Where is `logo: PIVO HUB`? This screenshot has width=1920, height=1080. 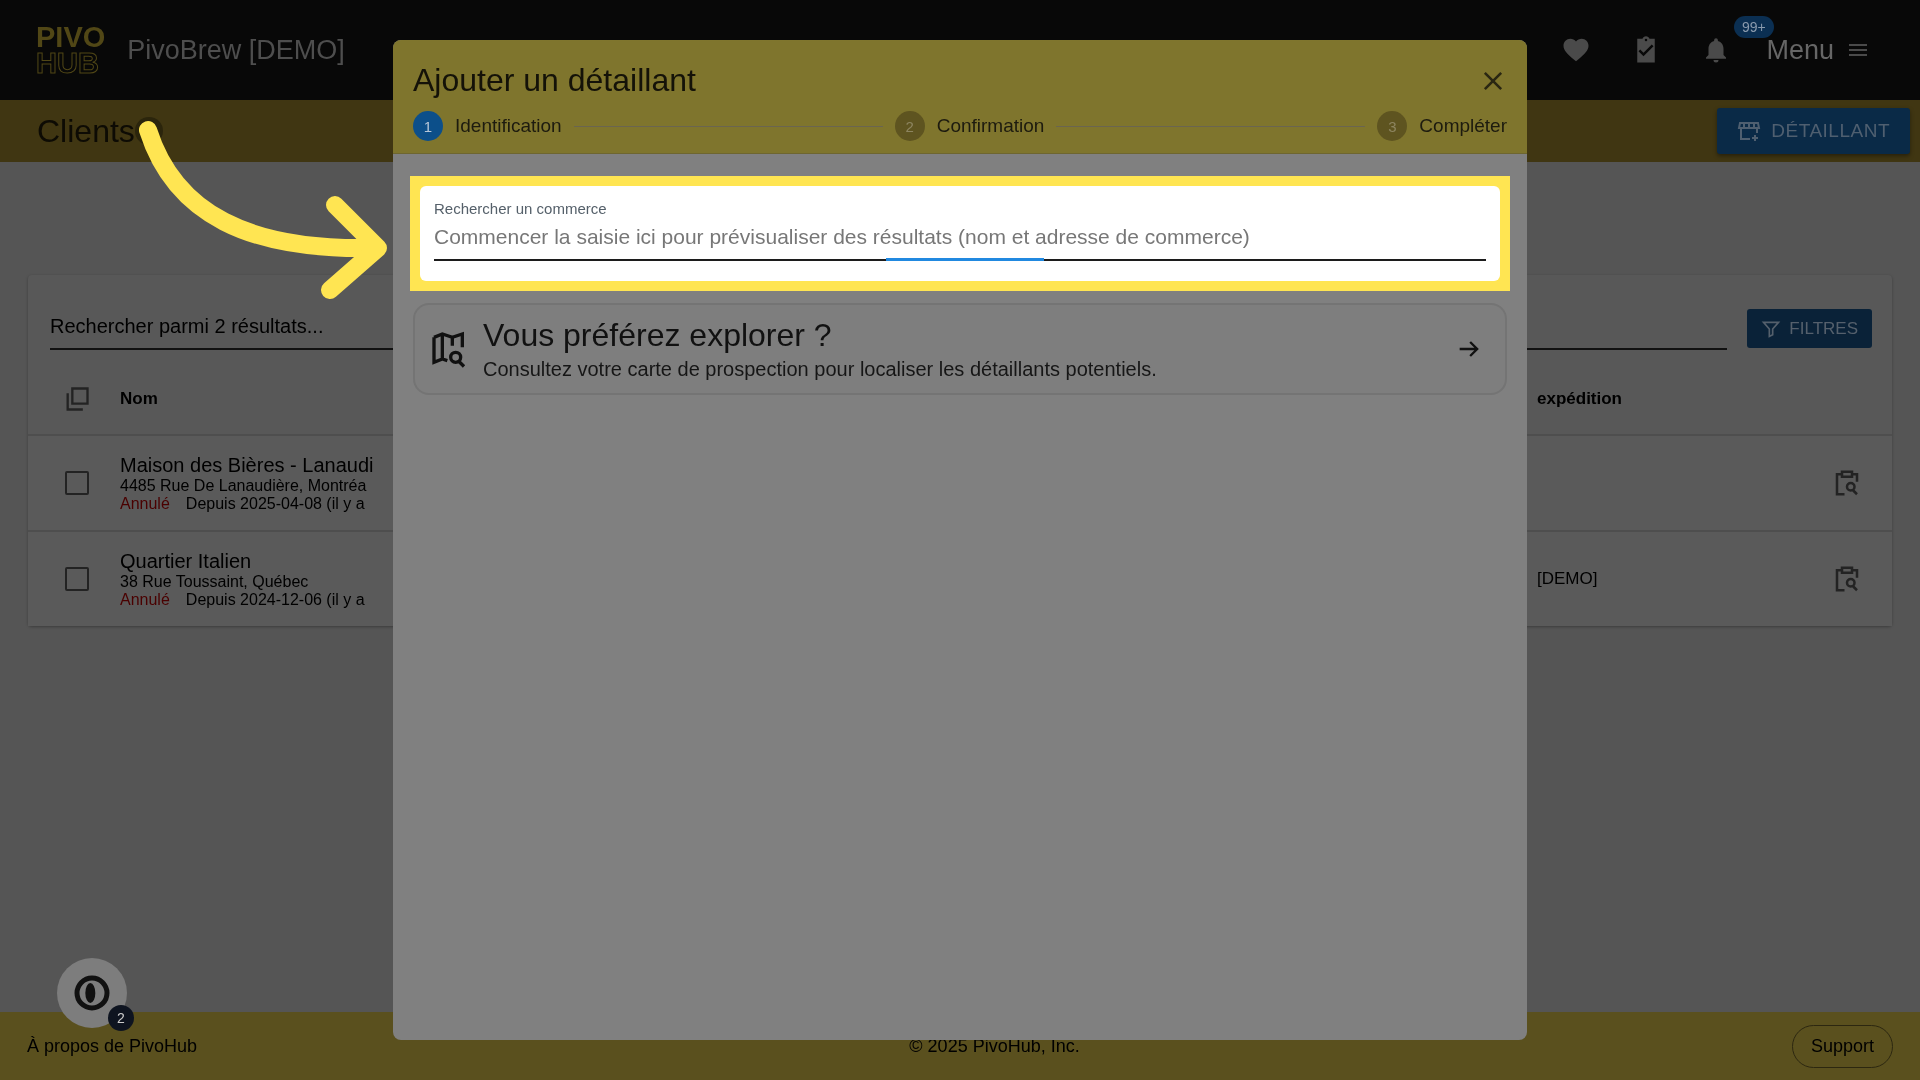
logo: PIVO HUB is located at coordinates (71, 50).